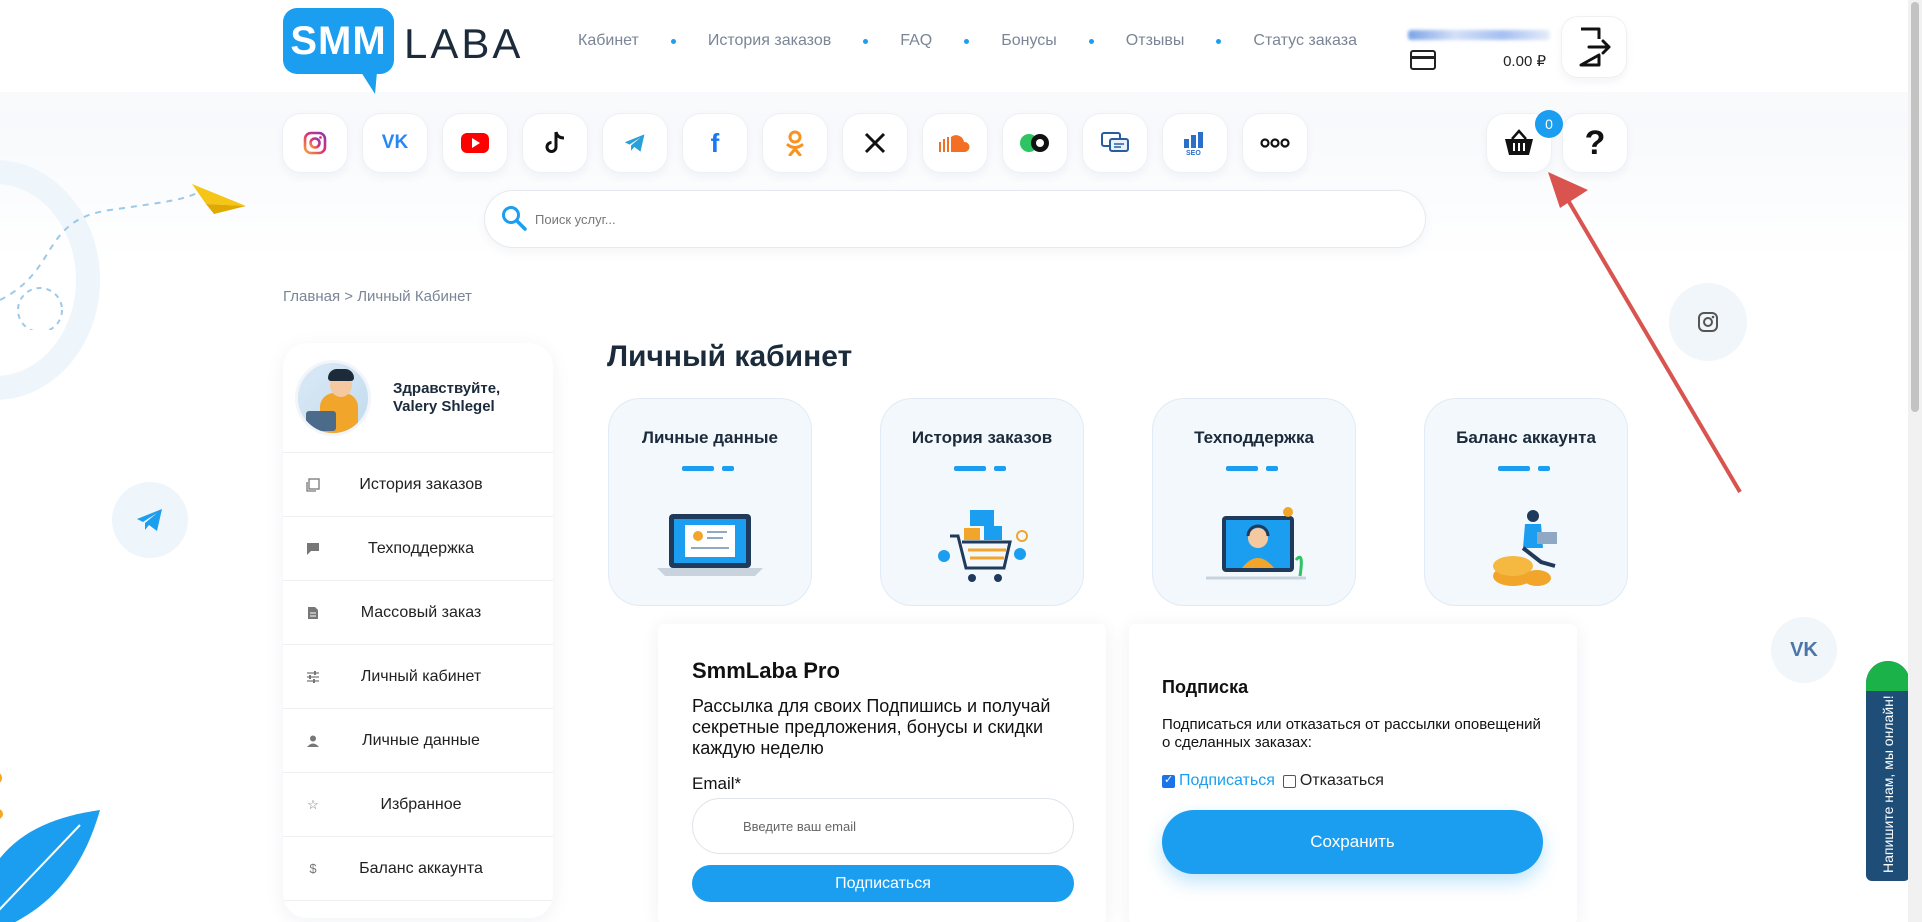 Image resolution: width=1922 pixels, height=922 pixels. Describe the element at coordinates (1526, 437) in the screenshot. I see `tile-label: Баланс аккаунта` at that location.